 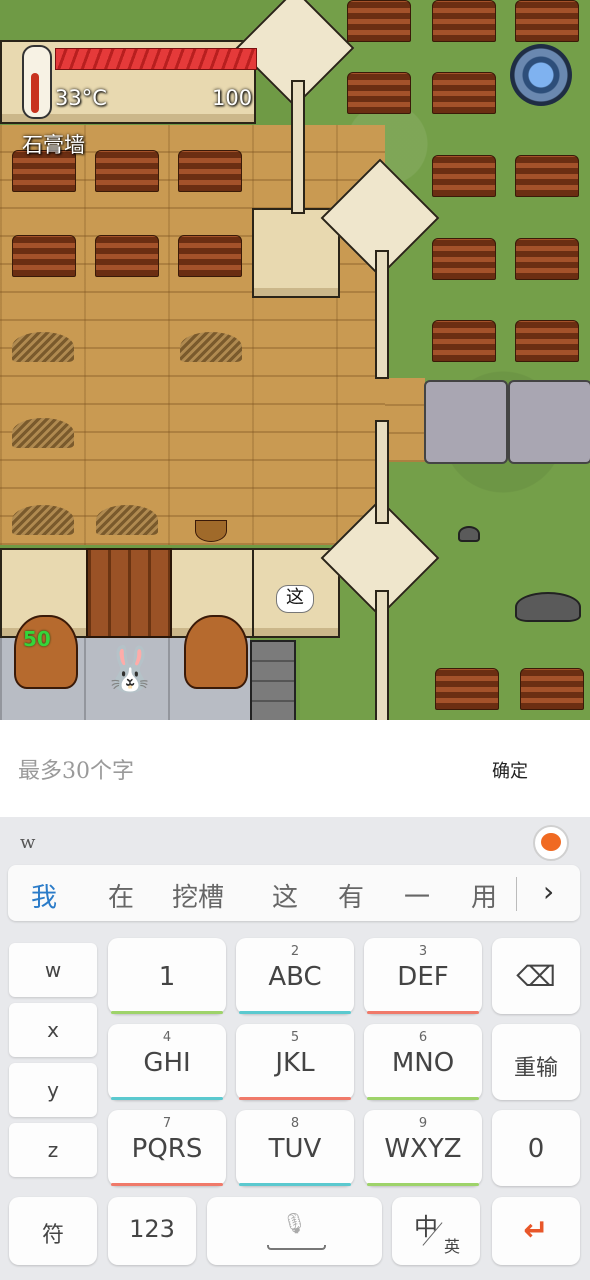 What do you see at coordinates (295, 599) in the screenshot?
I see `player-speech-bubble: 这` at bounding box center [295, 599].